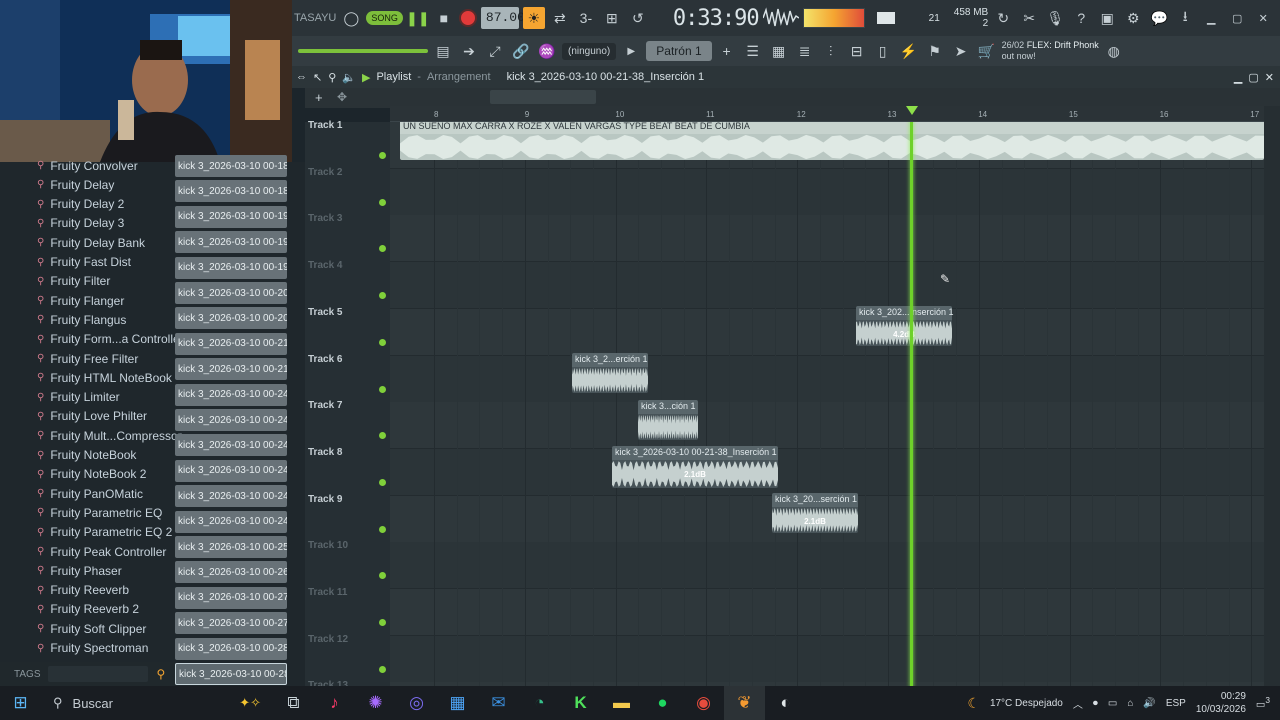  I want to click on notification-icon: ▭3, so click(1263, 702).